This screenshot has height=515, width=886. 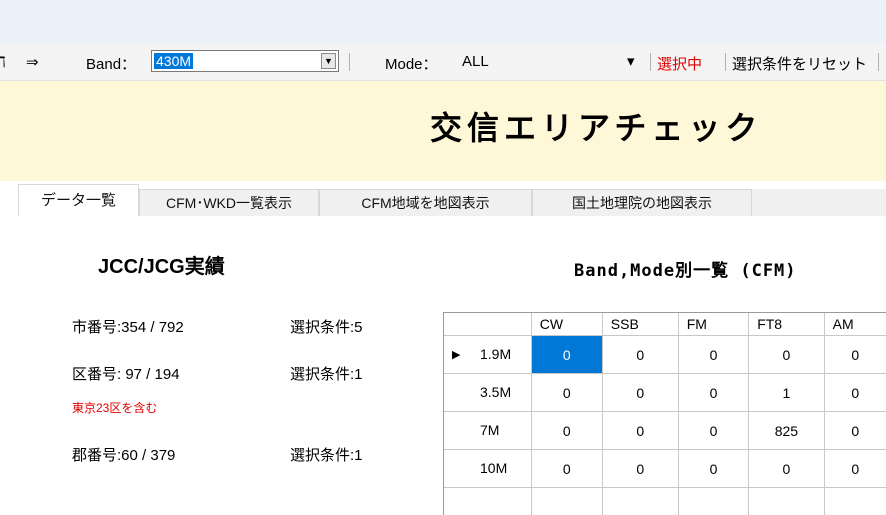 I want to click on tab-data-list: データ一覧, so click(x=78, y=200).